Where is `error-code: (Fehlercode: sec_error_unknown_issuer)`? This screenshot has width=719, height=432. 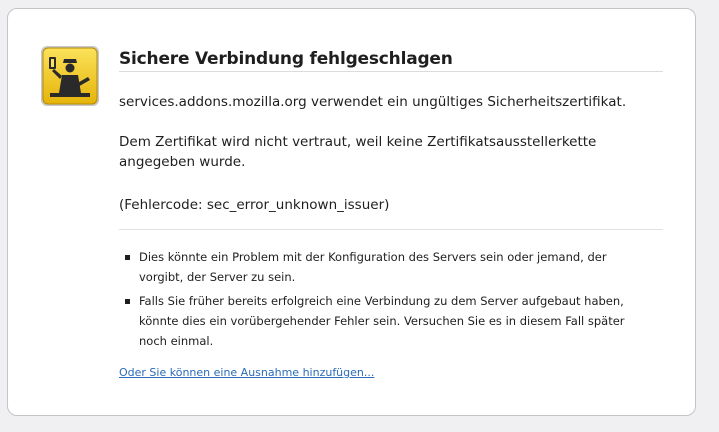 error-code: (Fehlercode: sec_error_unknown_issuer) is located at coordinates (254, 205).